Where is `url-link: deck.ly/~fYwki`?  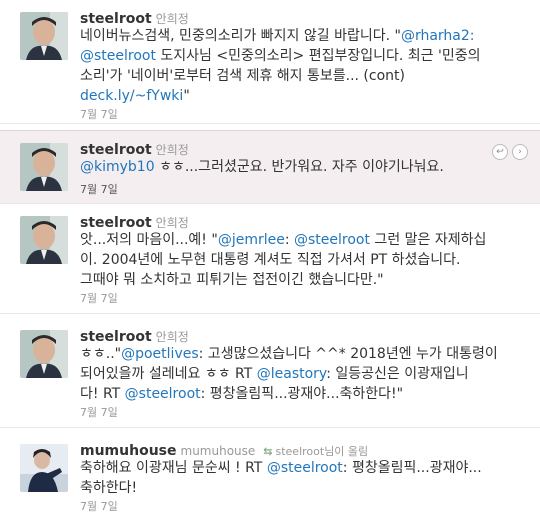 url-link: deck.ly/~fYwki is located at coordinates (131, 96).